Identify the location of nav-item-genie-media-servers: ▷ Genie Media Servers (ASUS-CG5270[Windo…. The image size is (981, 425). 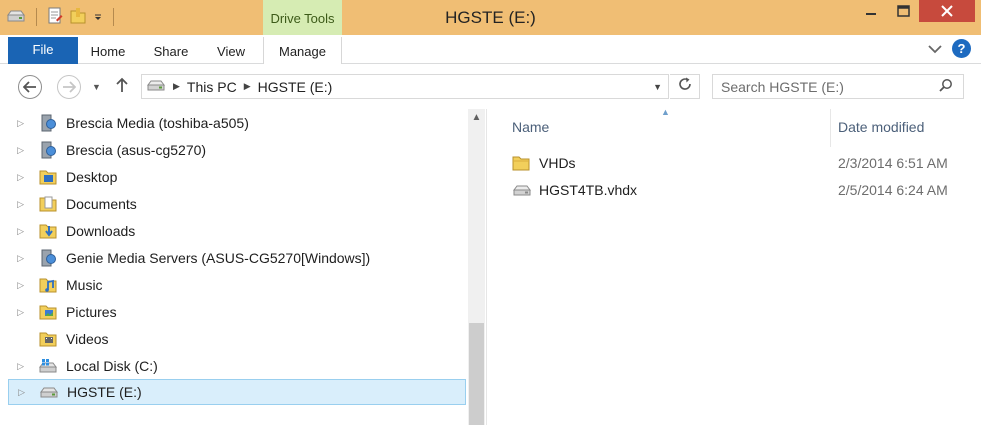
(237, 258).